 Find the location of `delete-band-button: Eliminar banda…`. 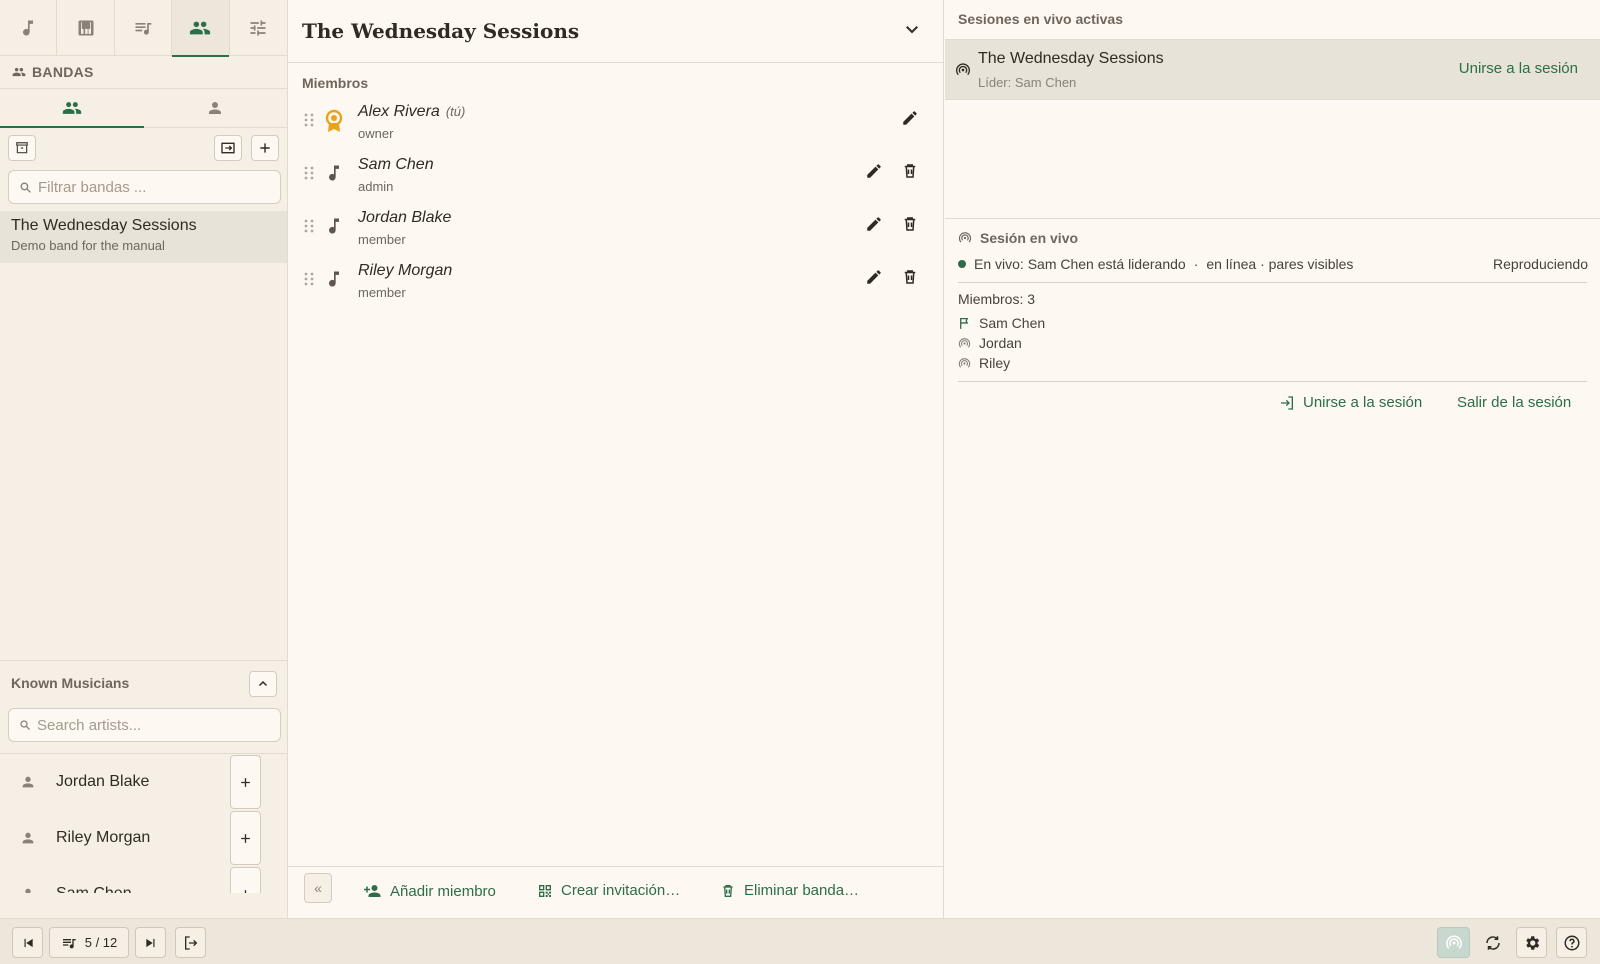

delete-band-button: Eliminar banda… is located at coordinates (789, 890).